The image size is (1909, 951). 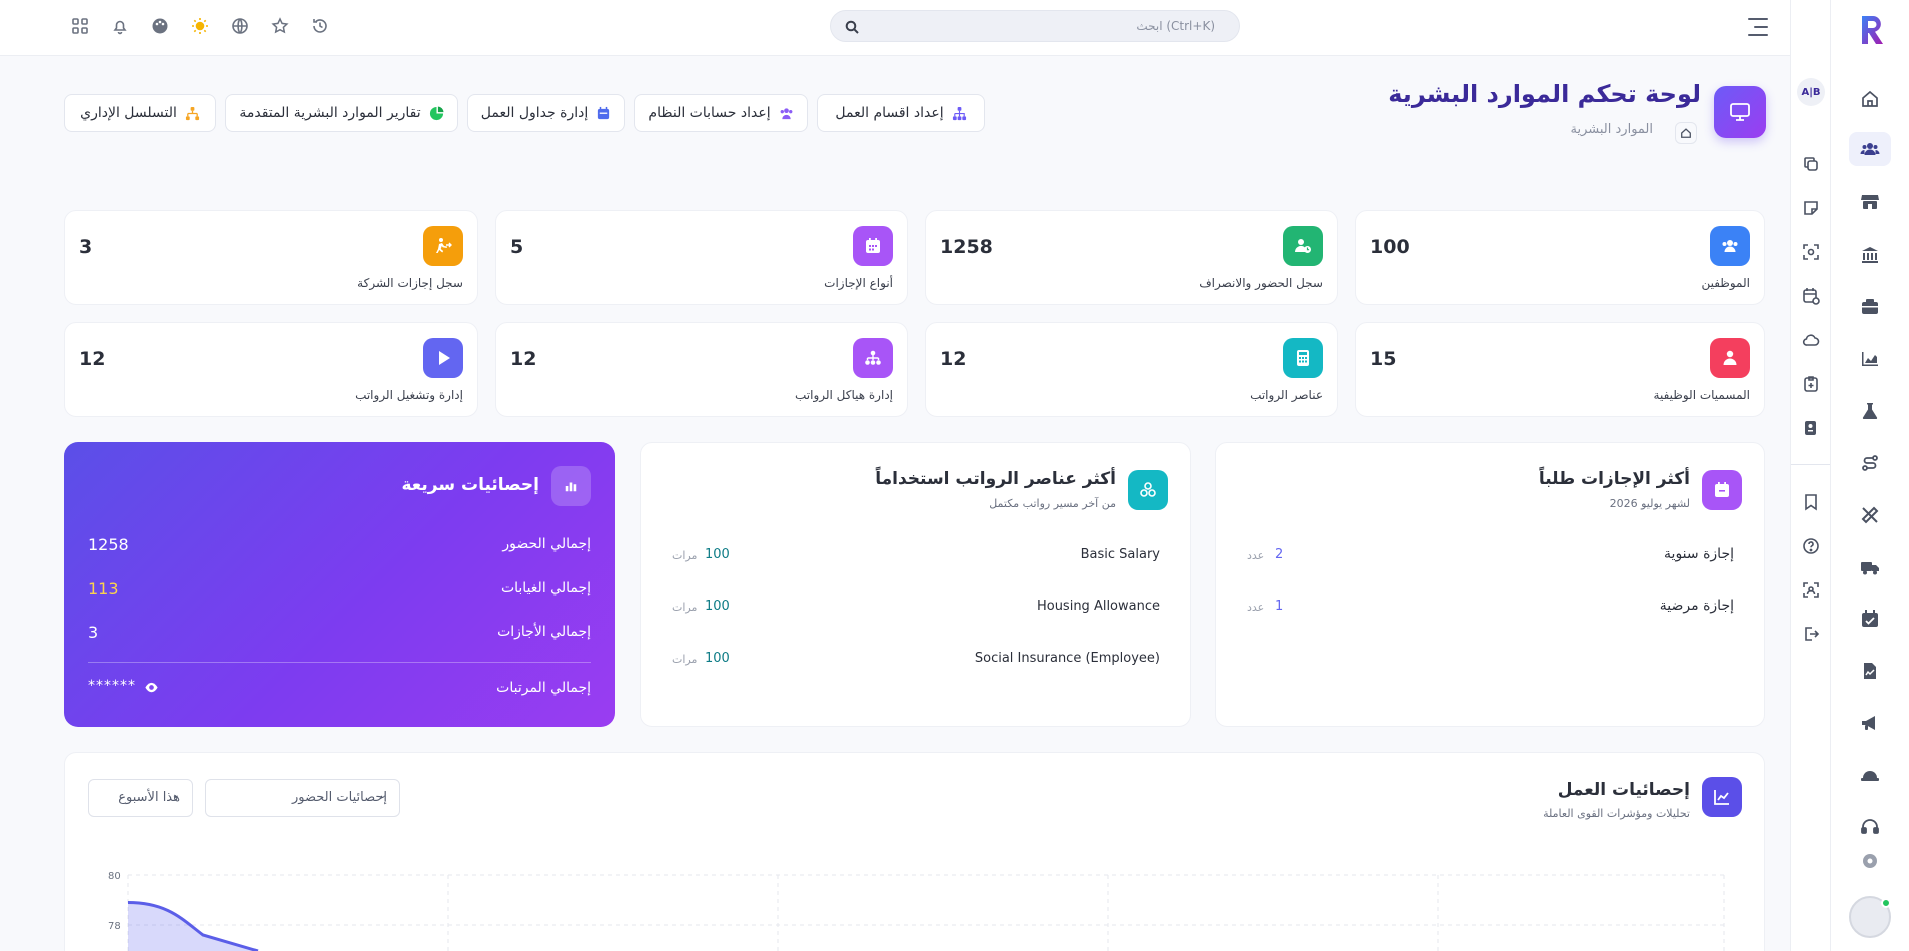 What do you see at coordinates (103, 588) in the screenshot?
I see `quick-stat-value: 113` at bounding box center [103, 588].